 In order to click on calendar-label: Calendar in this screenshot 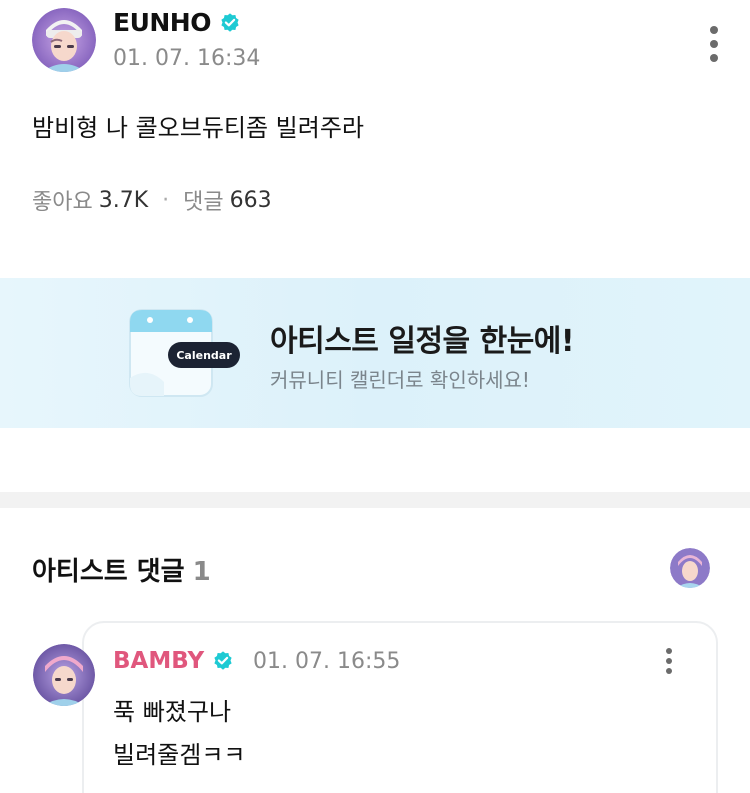, I will do `click(204, 355)`.